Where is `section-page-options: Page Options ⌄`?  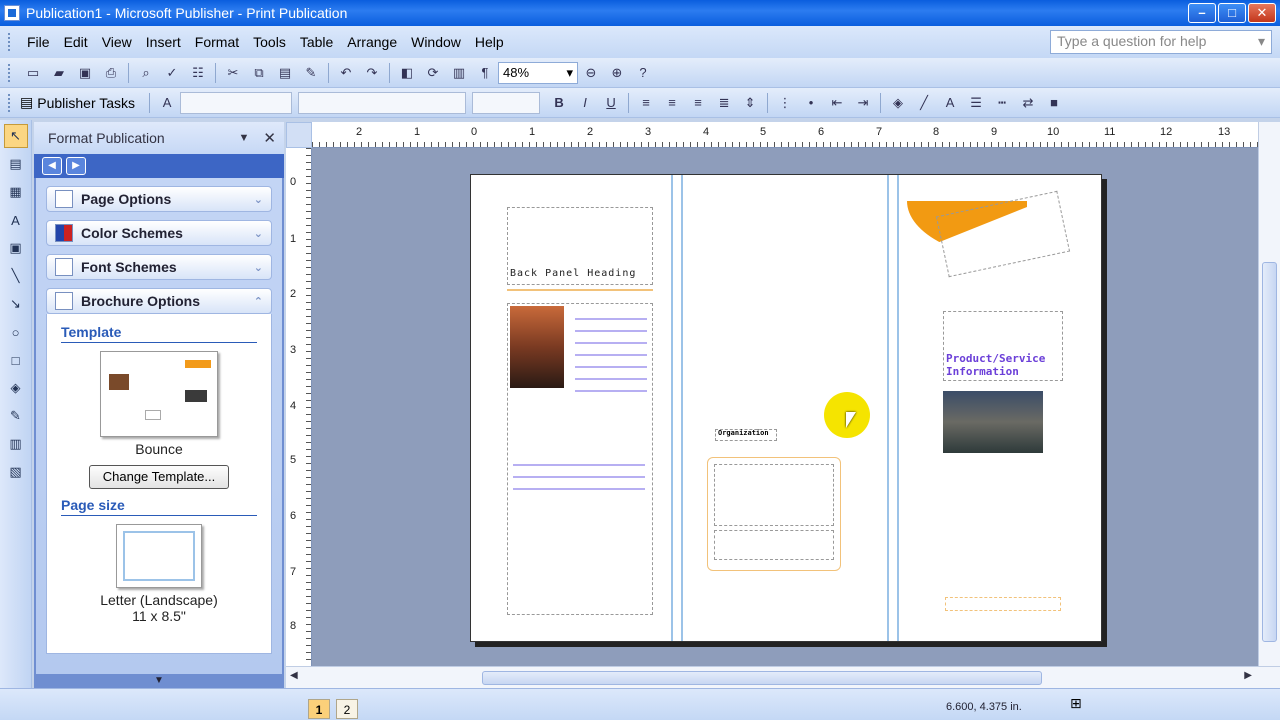 section-page-options: Page Options ⌄ is located at coordinates (159, 199).